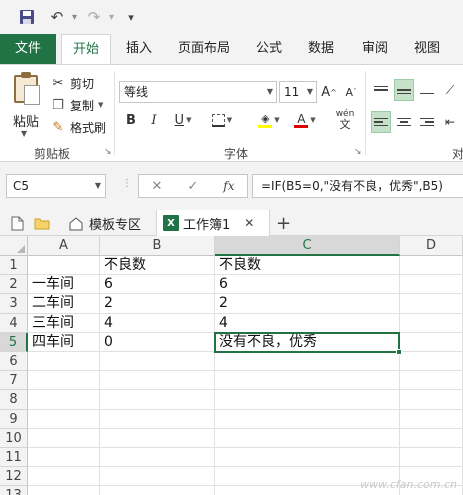  I want to click on tab-view: 视图, so click(427, 49).